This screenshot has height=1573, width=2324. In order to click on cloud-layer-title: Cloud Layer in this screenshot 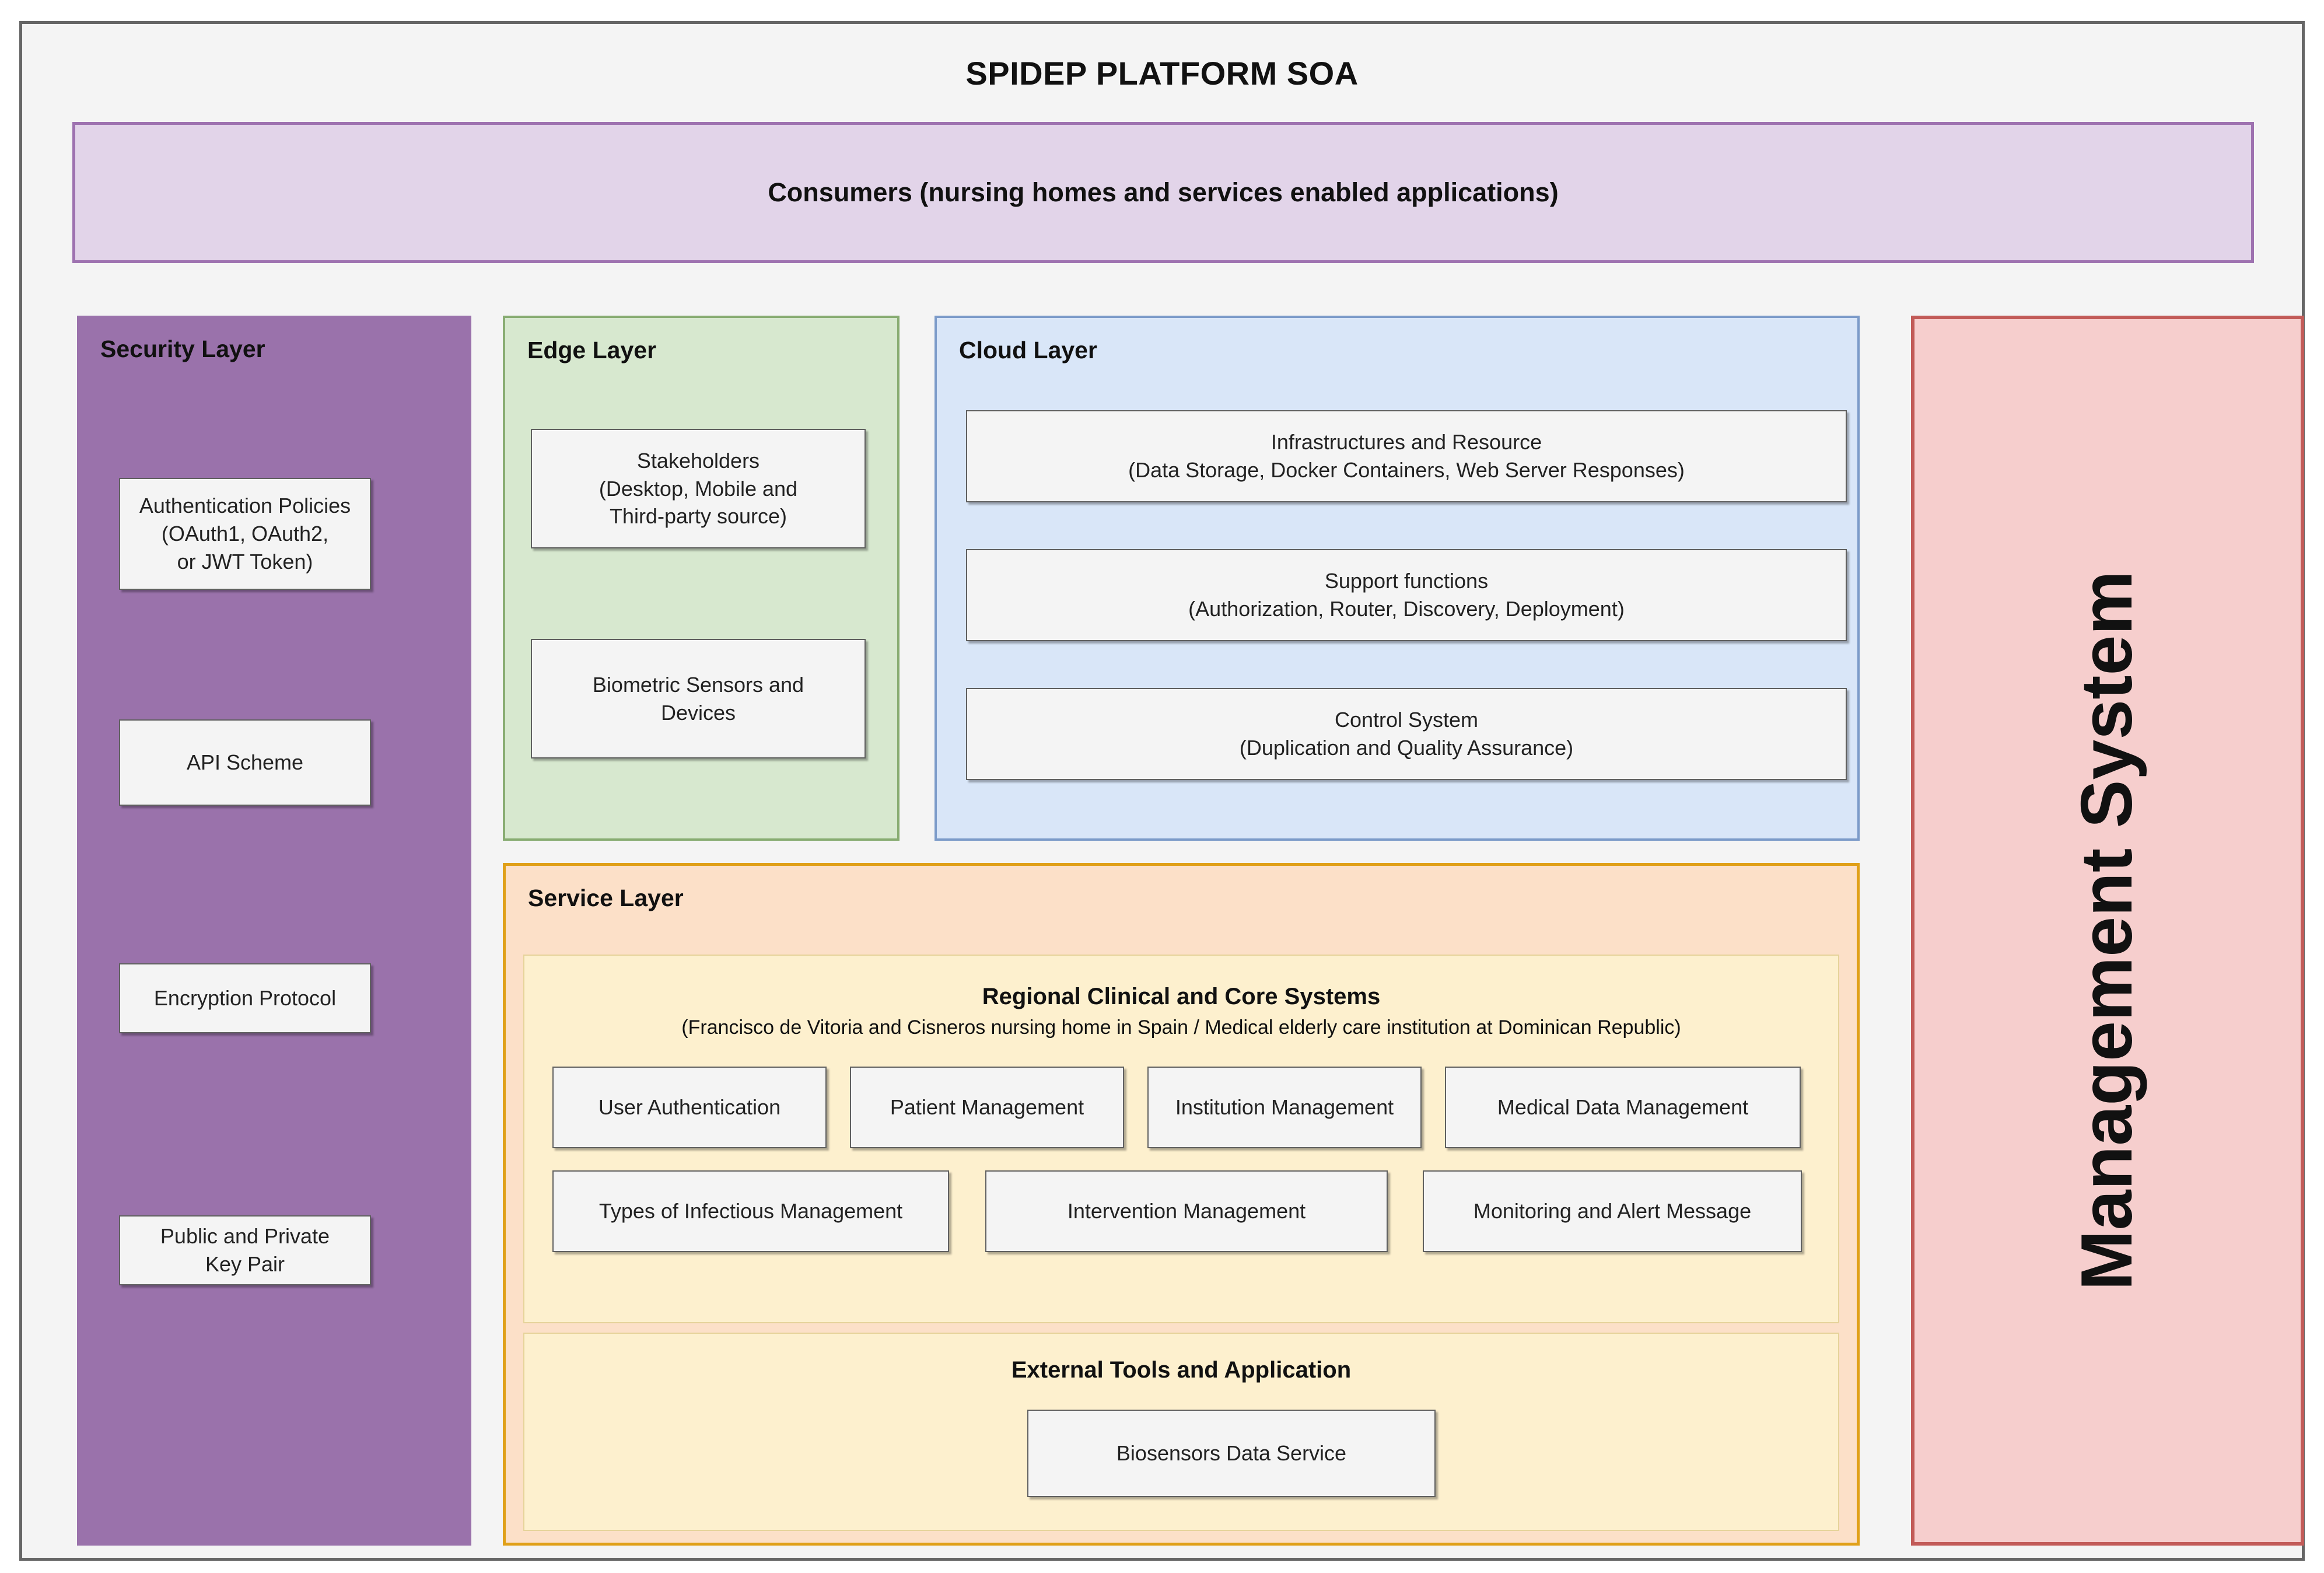, I will do `click(1028, 350)`.